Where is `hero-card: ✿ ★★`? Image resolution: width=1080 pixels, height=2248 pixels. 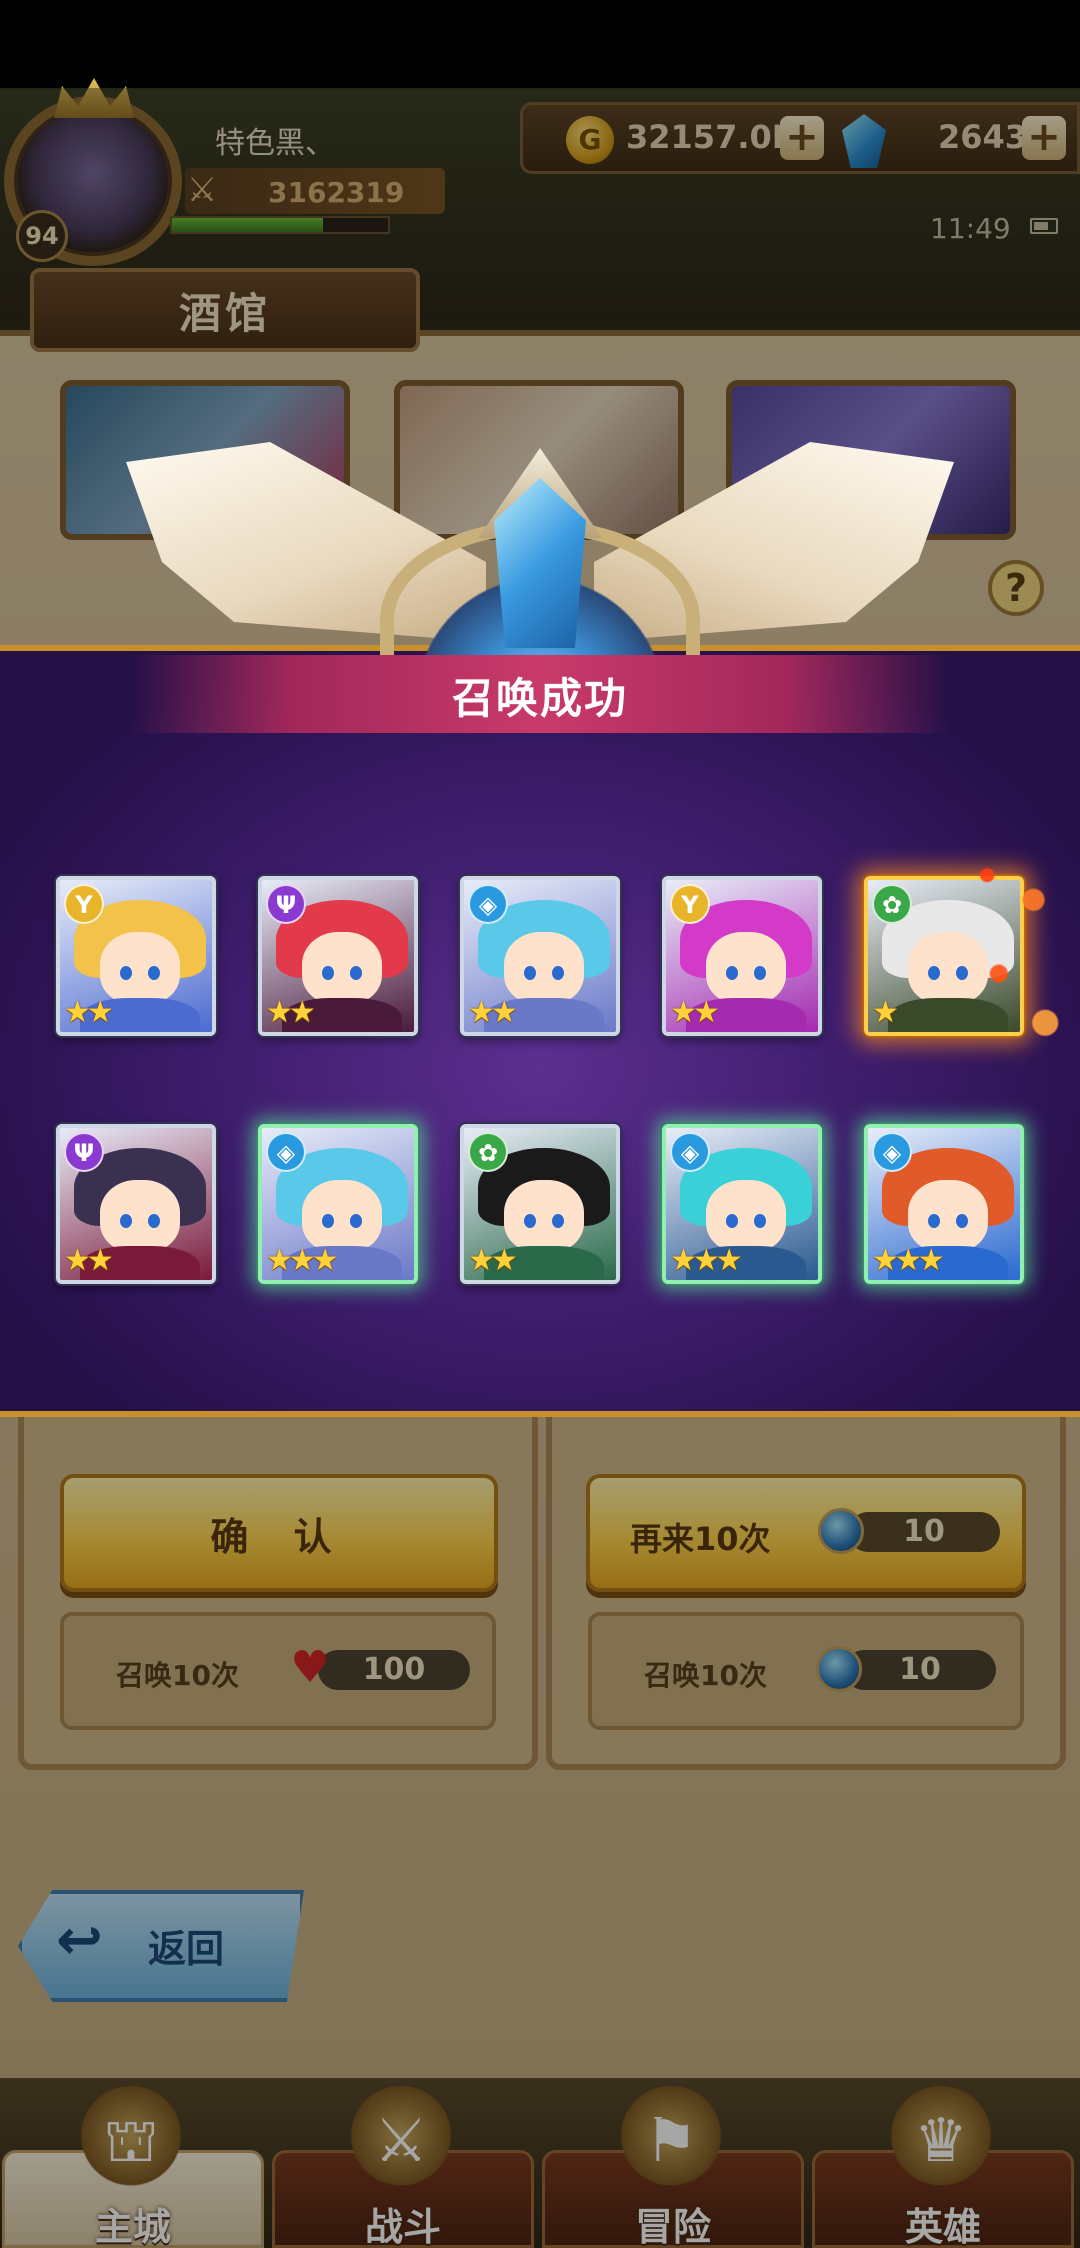 hero-card: ✿ ★★ is located at coordinates (540, 1204).